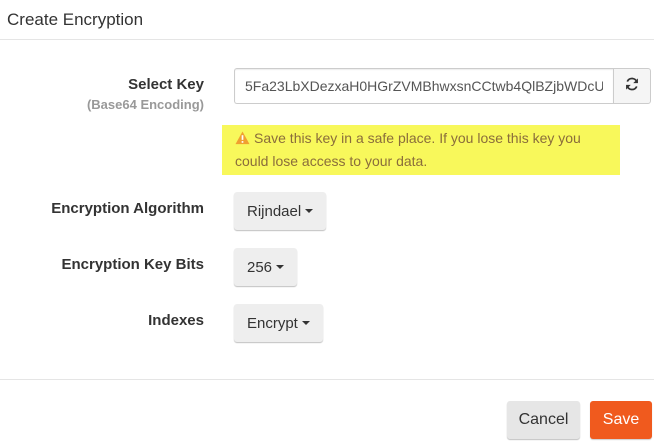 This screenshot has width=654, height=443. What do you see at coordinates (176, 320) in the screenshot?
I see `indexes-label: Indexes` at bounding box center [176, 320].